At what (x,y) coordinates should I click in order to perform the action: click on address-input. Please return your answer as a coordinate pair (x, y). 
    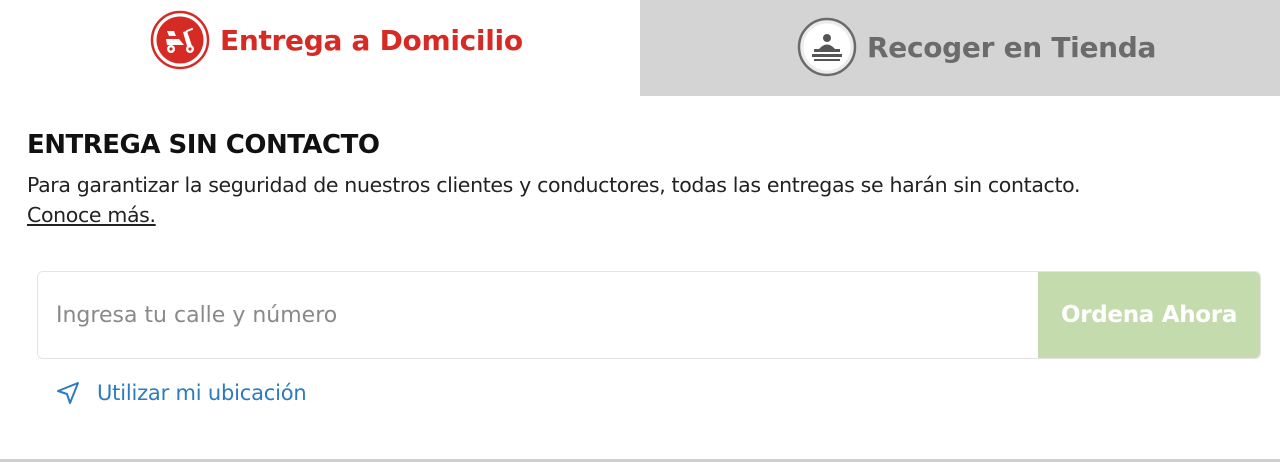
    Looking at the image, I should click on (538, 315).